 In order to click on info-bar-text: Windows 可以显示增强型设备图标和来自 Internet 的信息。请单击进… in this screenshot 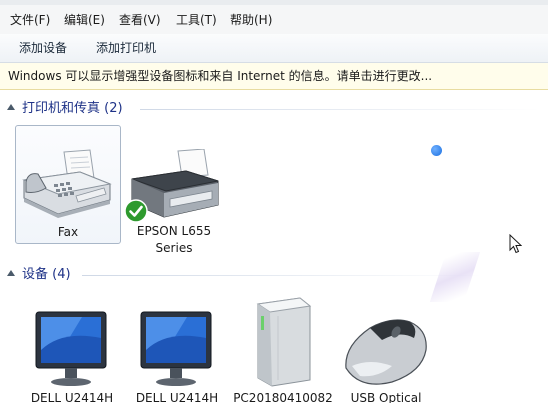, I will do `click(220, 76)`.